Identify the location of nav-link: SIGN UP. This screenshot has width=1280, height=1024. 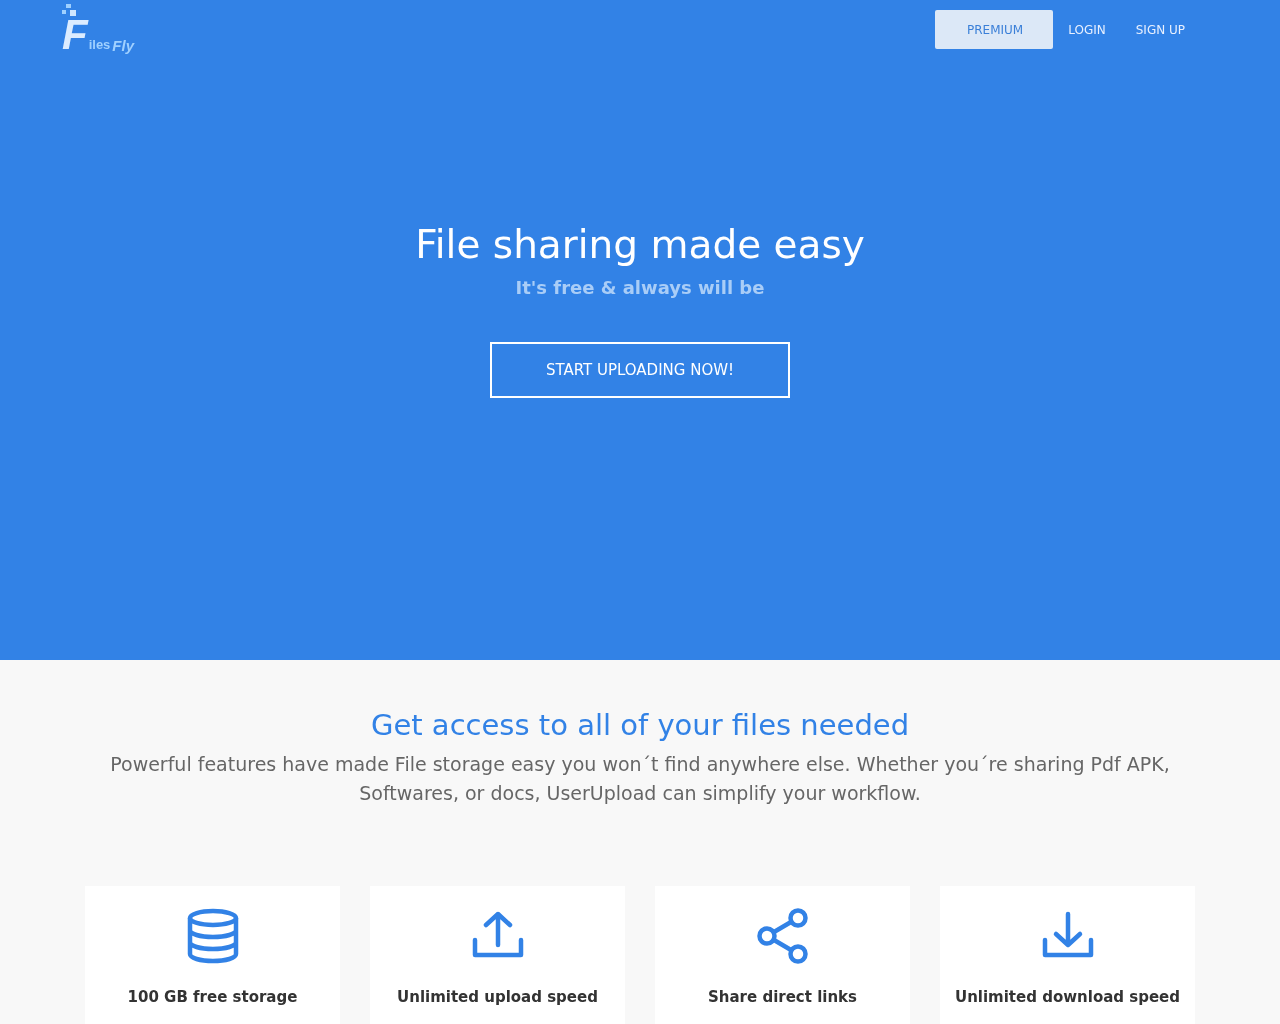
(1160, 29).